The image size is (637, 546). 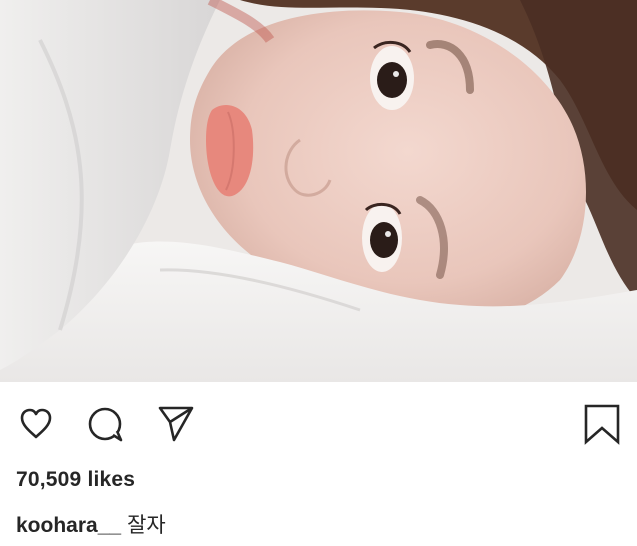 I want to click on heart-outline-icon, so click(x=36, y=424).